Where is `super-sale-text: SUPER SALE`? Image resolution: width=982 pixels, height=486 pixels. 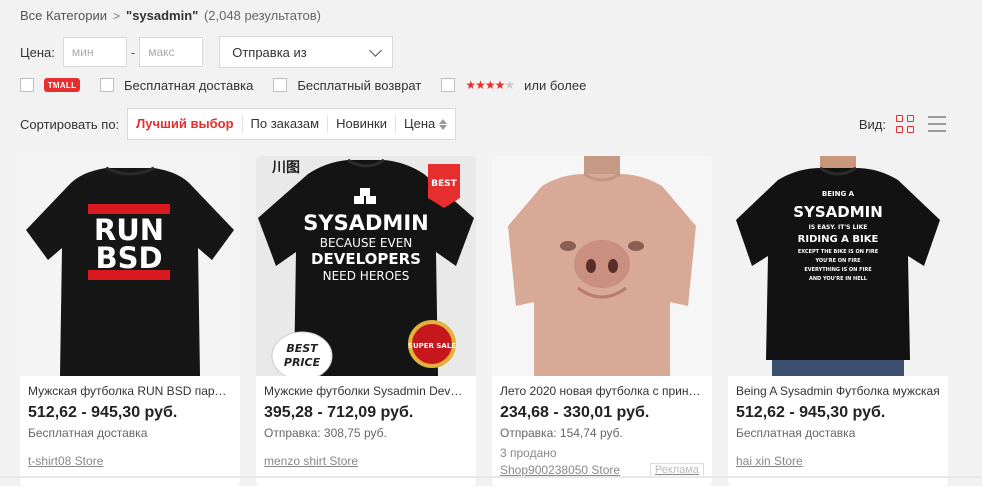 super-sale-text: SUPER SALE is located at coordinates (432, 346).